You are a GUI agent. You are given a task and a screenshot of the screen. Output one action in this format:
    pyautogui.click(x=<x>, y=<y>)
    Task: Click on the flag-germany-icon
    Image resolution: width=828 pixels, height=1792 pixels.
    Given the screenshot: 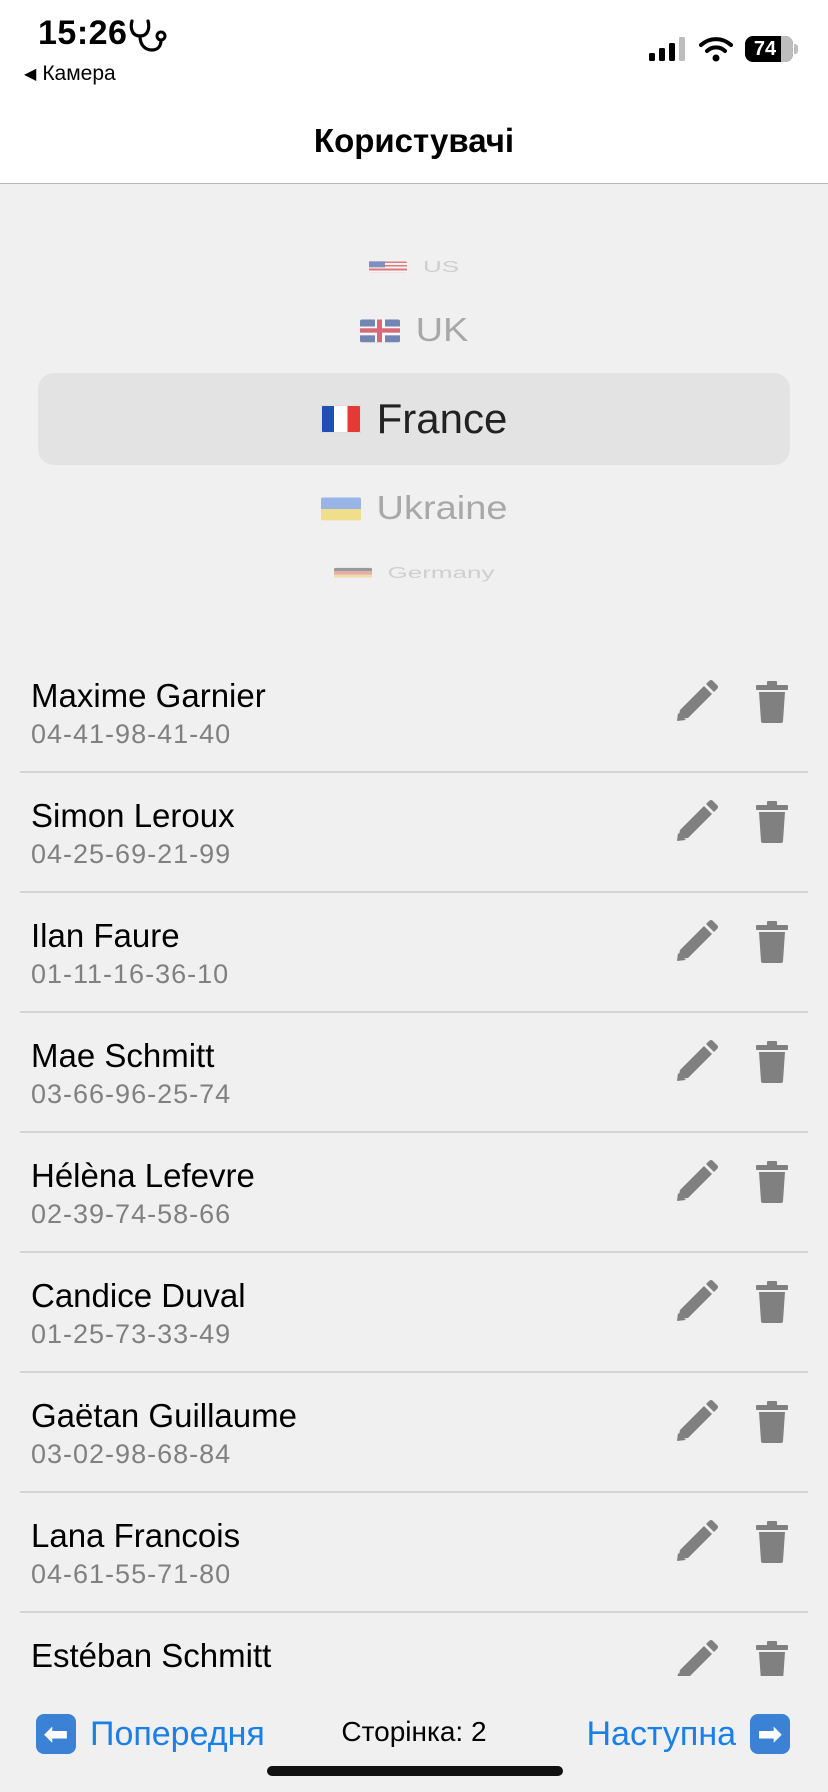 What is the action you would take?
    pyautogui.click(x=352, y=573)
    